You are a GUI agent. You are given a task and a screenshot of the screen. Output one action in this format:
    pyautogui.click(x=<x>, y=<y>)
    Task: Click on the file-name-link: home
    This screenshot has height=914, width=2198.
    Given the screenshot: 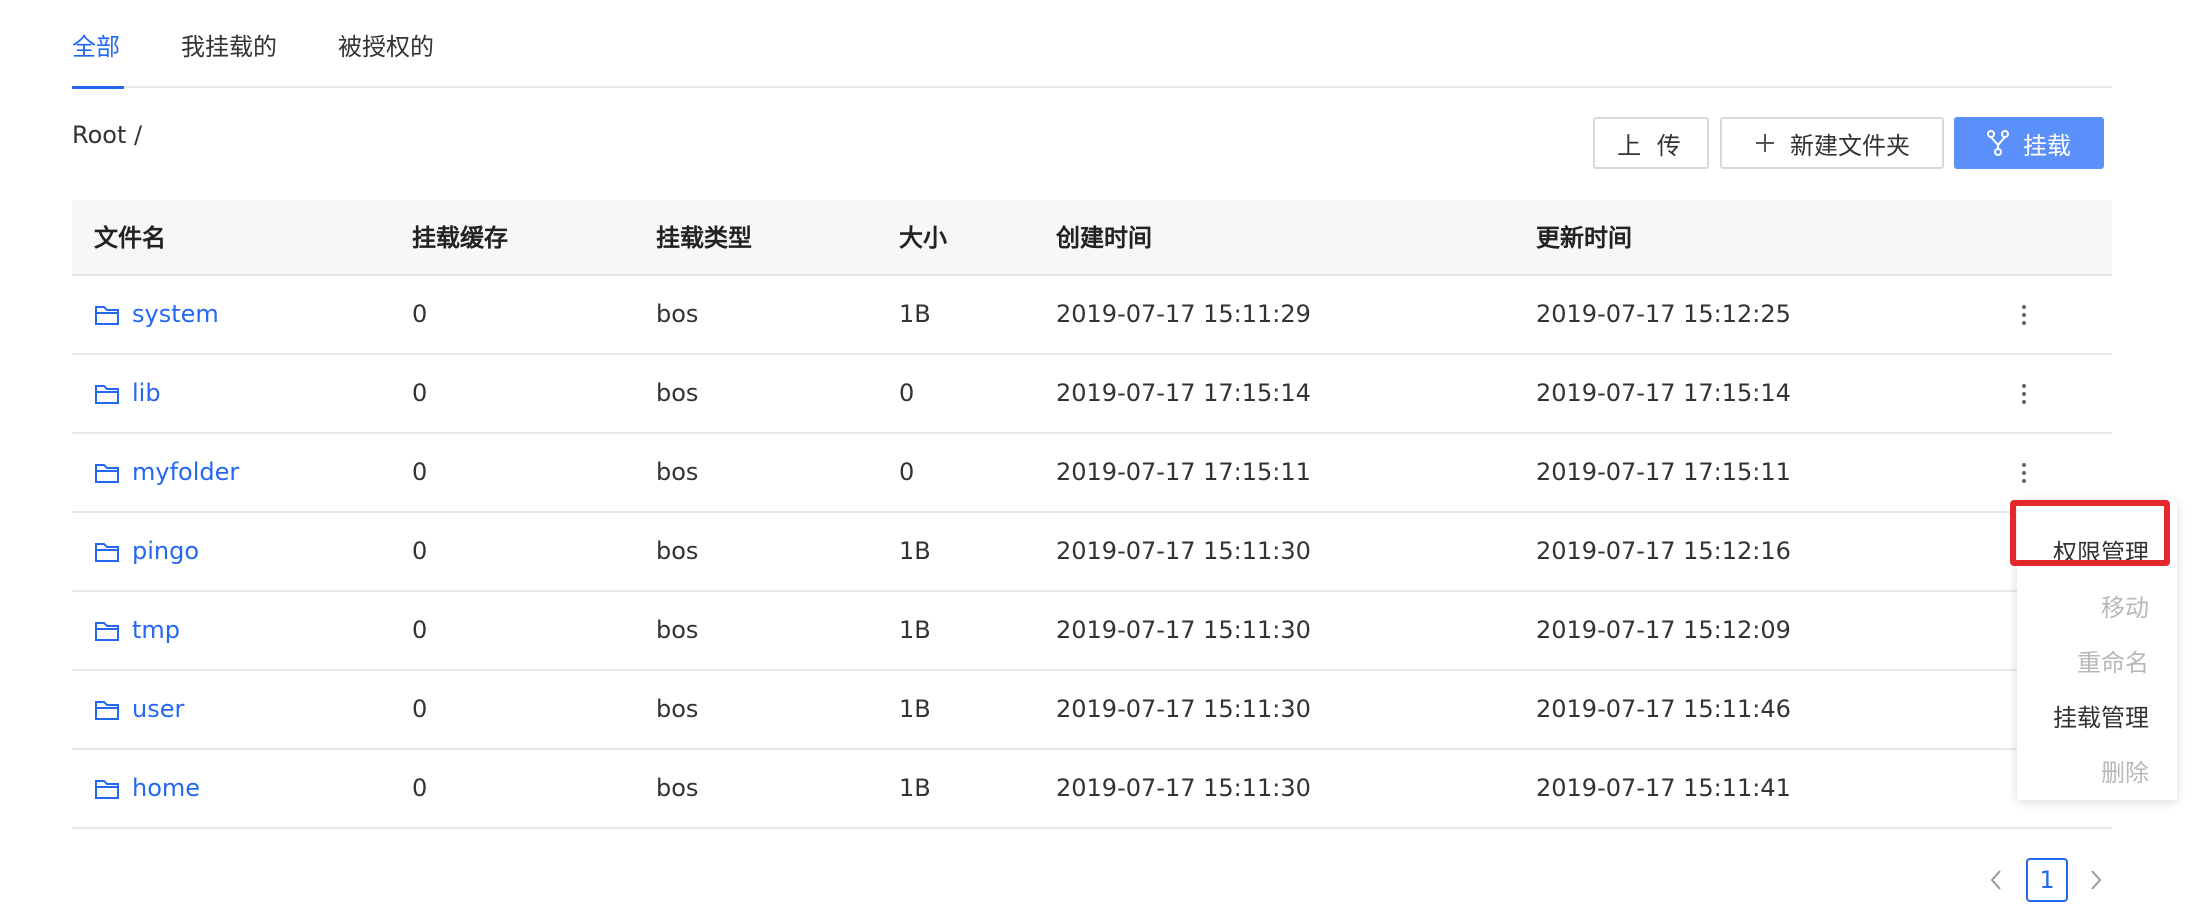 What is the action you would take?
    pyautogui.click(x=147, y=788)
    